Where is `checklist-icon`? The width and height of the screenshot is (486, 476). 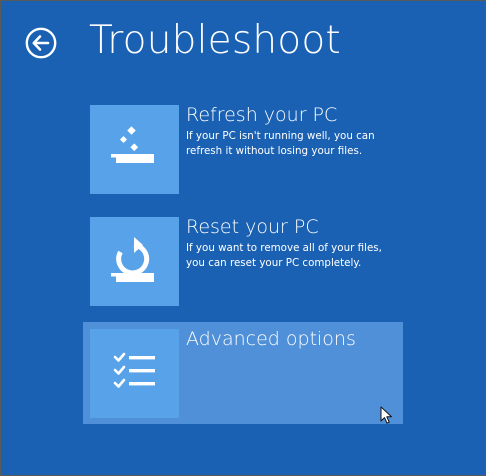
checklist-icon is located at coordinates (134, 370).